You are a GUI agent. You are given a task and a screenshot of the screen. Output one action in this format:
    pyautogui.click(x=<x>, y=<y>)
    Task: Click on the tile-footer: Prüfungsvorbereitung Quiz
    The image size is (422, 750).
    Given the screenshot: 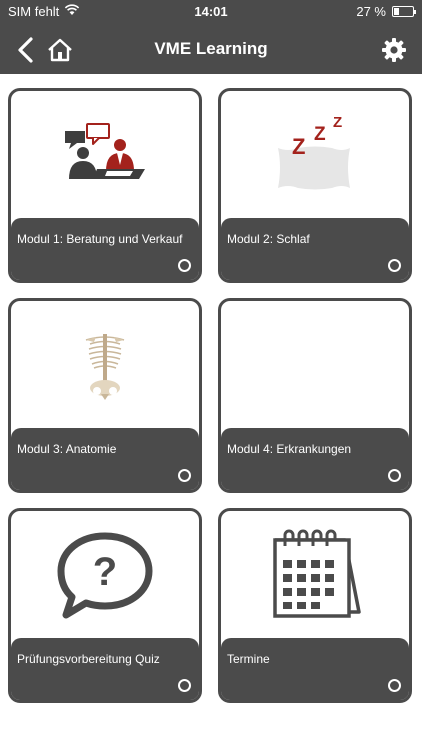 What is the action you would take?
    pyautogui.click(x=105, y=669)
    